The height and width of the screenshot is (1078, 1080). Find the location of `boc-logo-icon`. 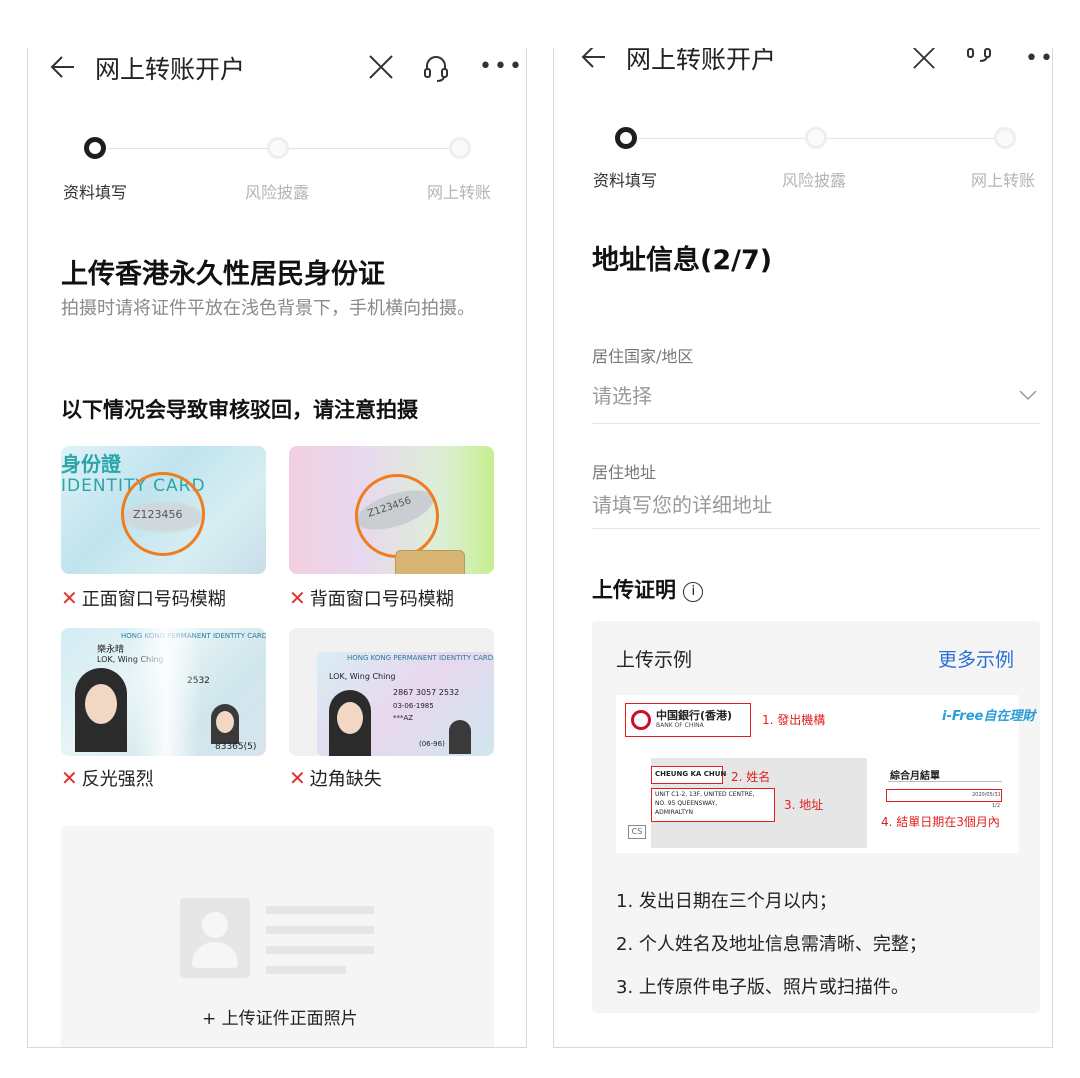

boc-logo-icon is located at coordinates (641, 720).